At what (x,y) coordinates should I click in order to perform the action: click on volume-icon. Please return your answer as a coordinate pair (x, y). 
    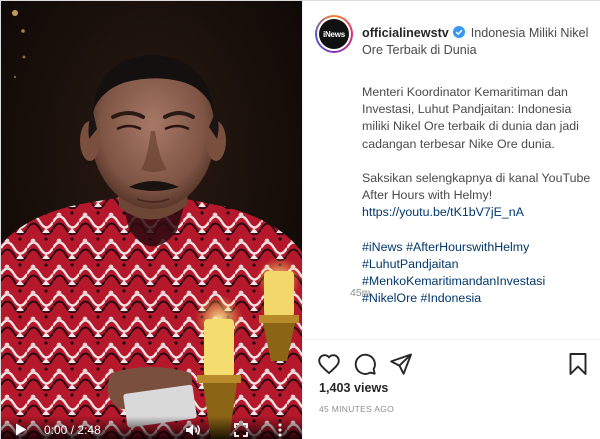
    Looking at the image, I should click on (193, 430).